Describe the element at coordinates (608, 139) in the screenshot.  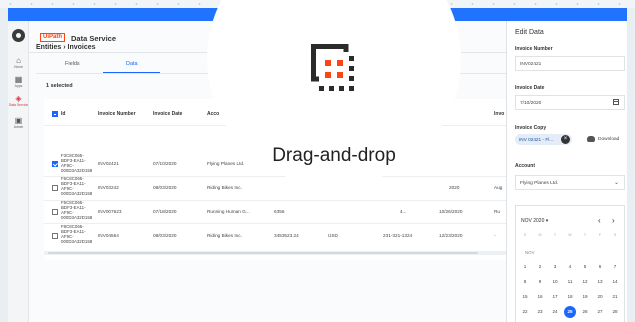
I see `download-link: Download` at that location.